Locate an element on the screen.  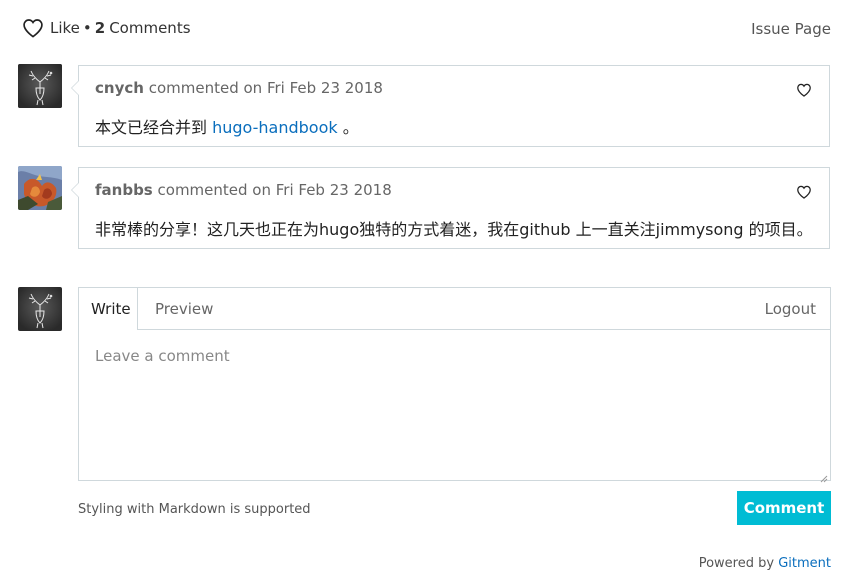
comment-meta: cnych commented on Fri Feb 23 2018 is located at coordinates (239, 88).